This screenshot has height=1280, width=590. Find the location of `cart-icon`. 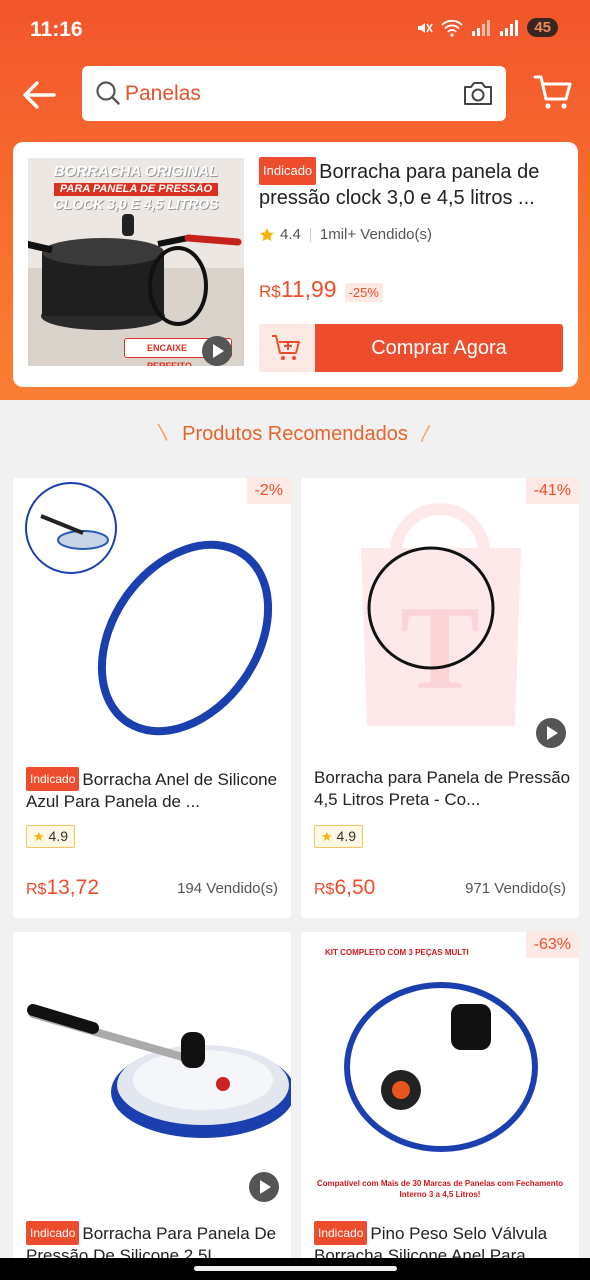

cart-icon is located at coordinates (553, 92).